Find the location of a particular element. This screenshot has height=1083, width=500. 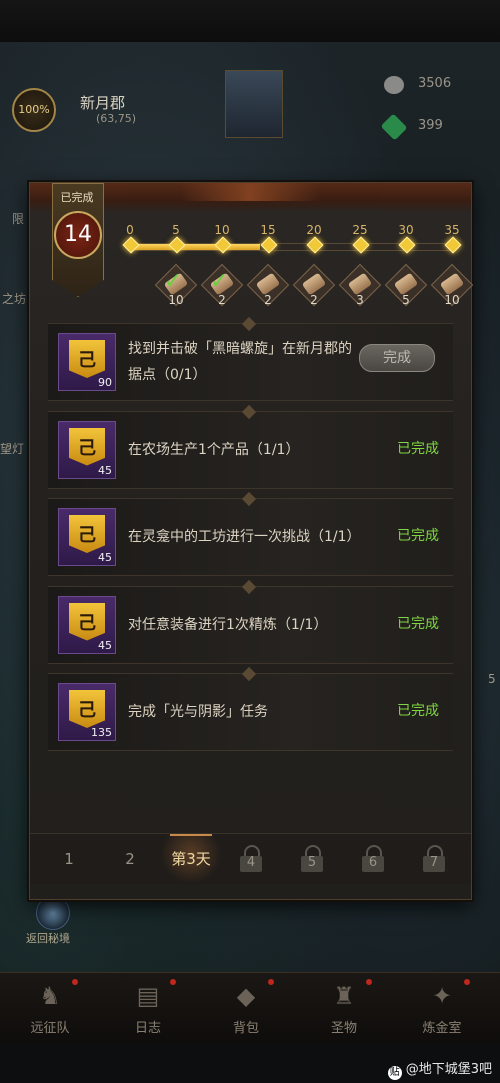

tab-day-3: 第3天 is located at coordinates (191, 859).